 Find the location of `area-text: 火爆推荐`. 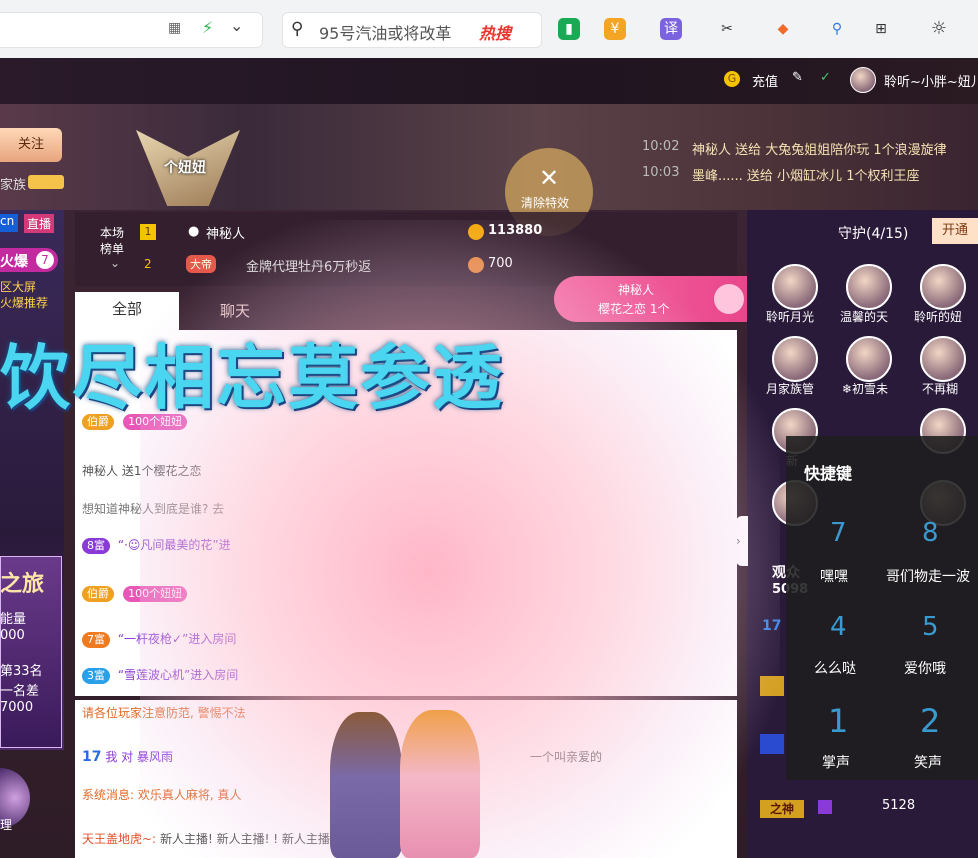

area-text: 火爆推荐 is located at coordinates (24, 303).